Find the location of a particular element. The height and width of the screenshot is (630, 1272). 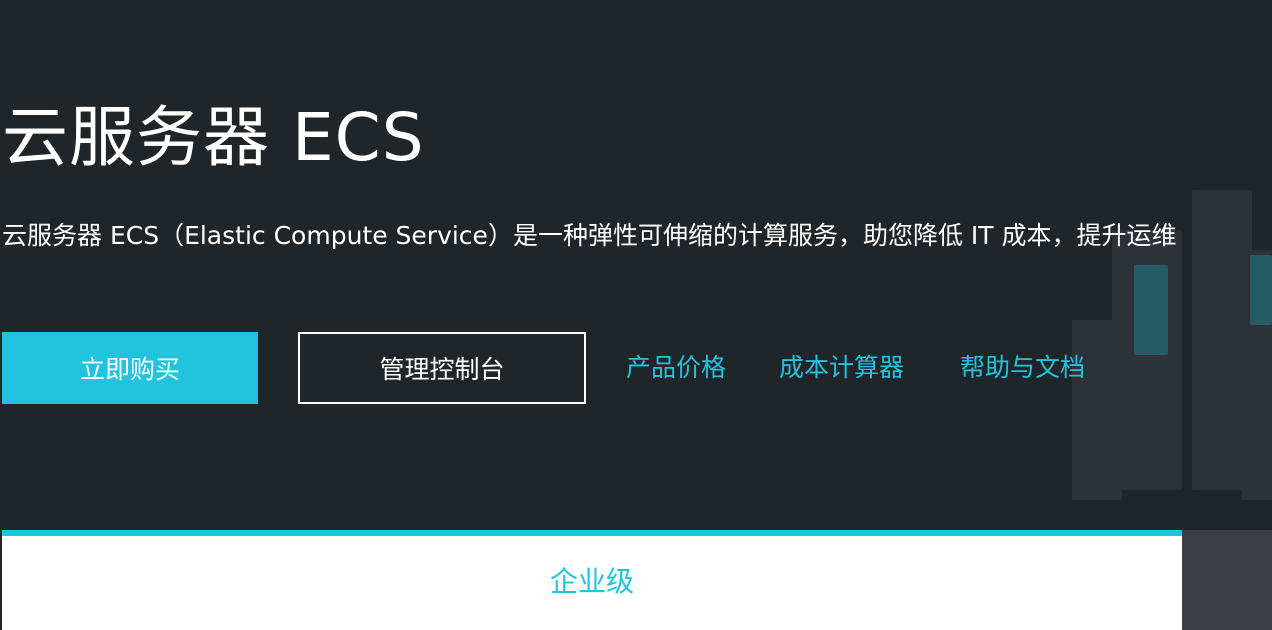

management-console-button: 管理控制台 is located at coordinates (442, 368).